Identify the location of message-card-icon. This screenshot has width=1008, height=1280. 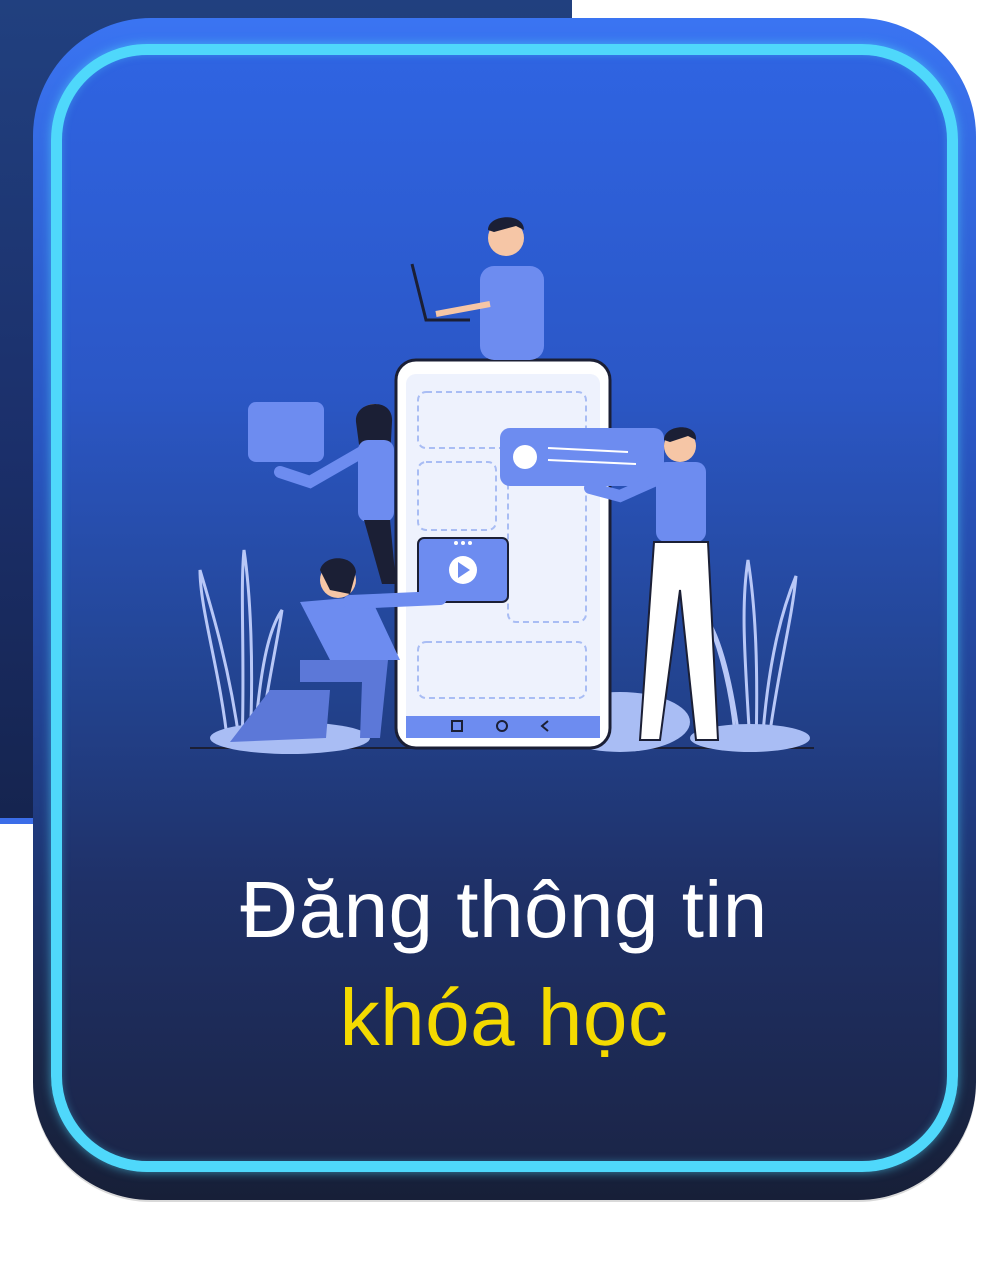
(582, 457).